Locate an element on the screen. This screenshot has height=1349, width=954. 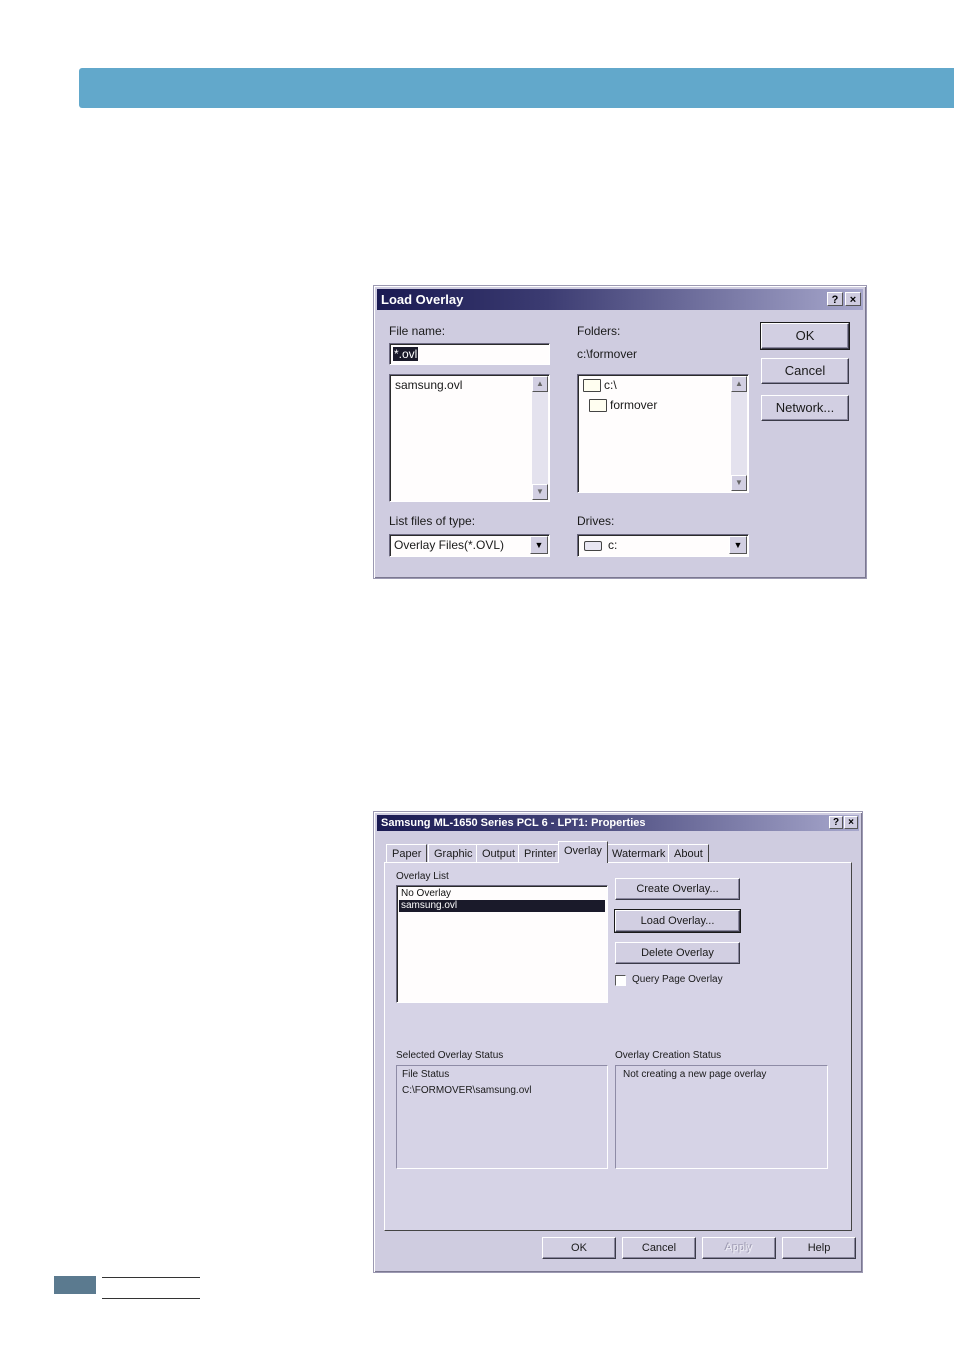
file-status-label: File Status is located at coordinates (426, 1074).